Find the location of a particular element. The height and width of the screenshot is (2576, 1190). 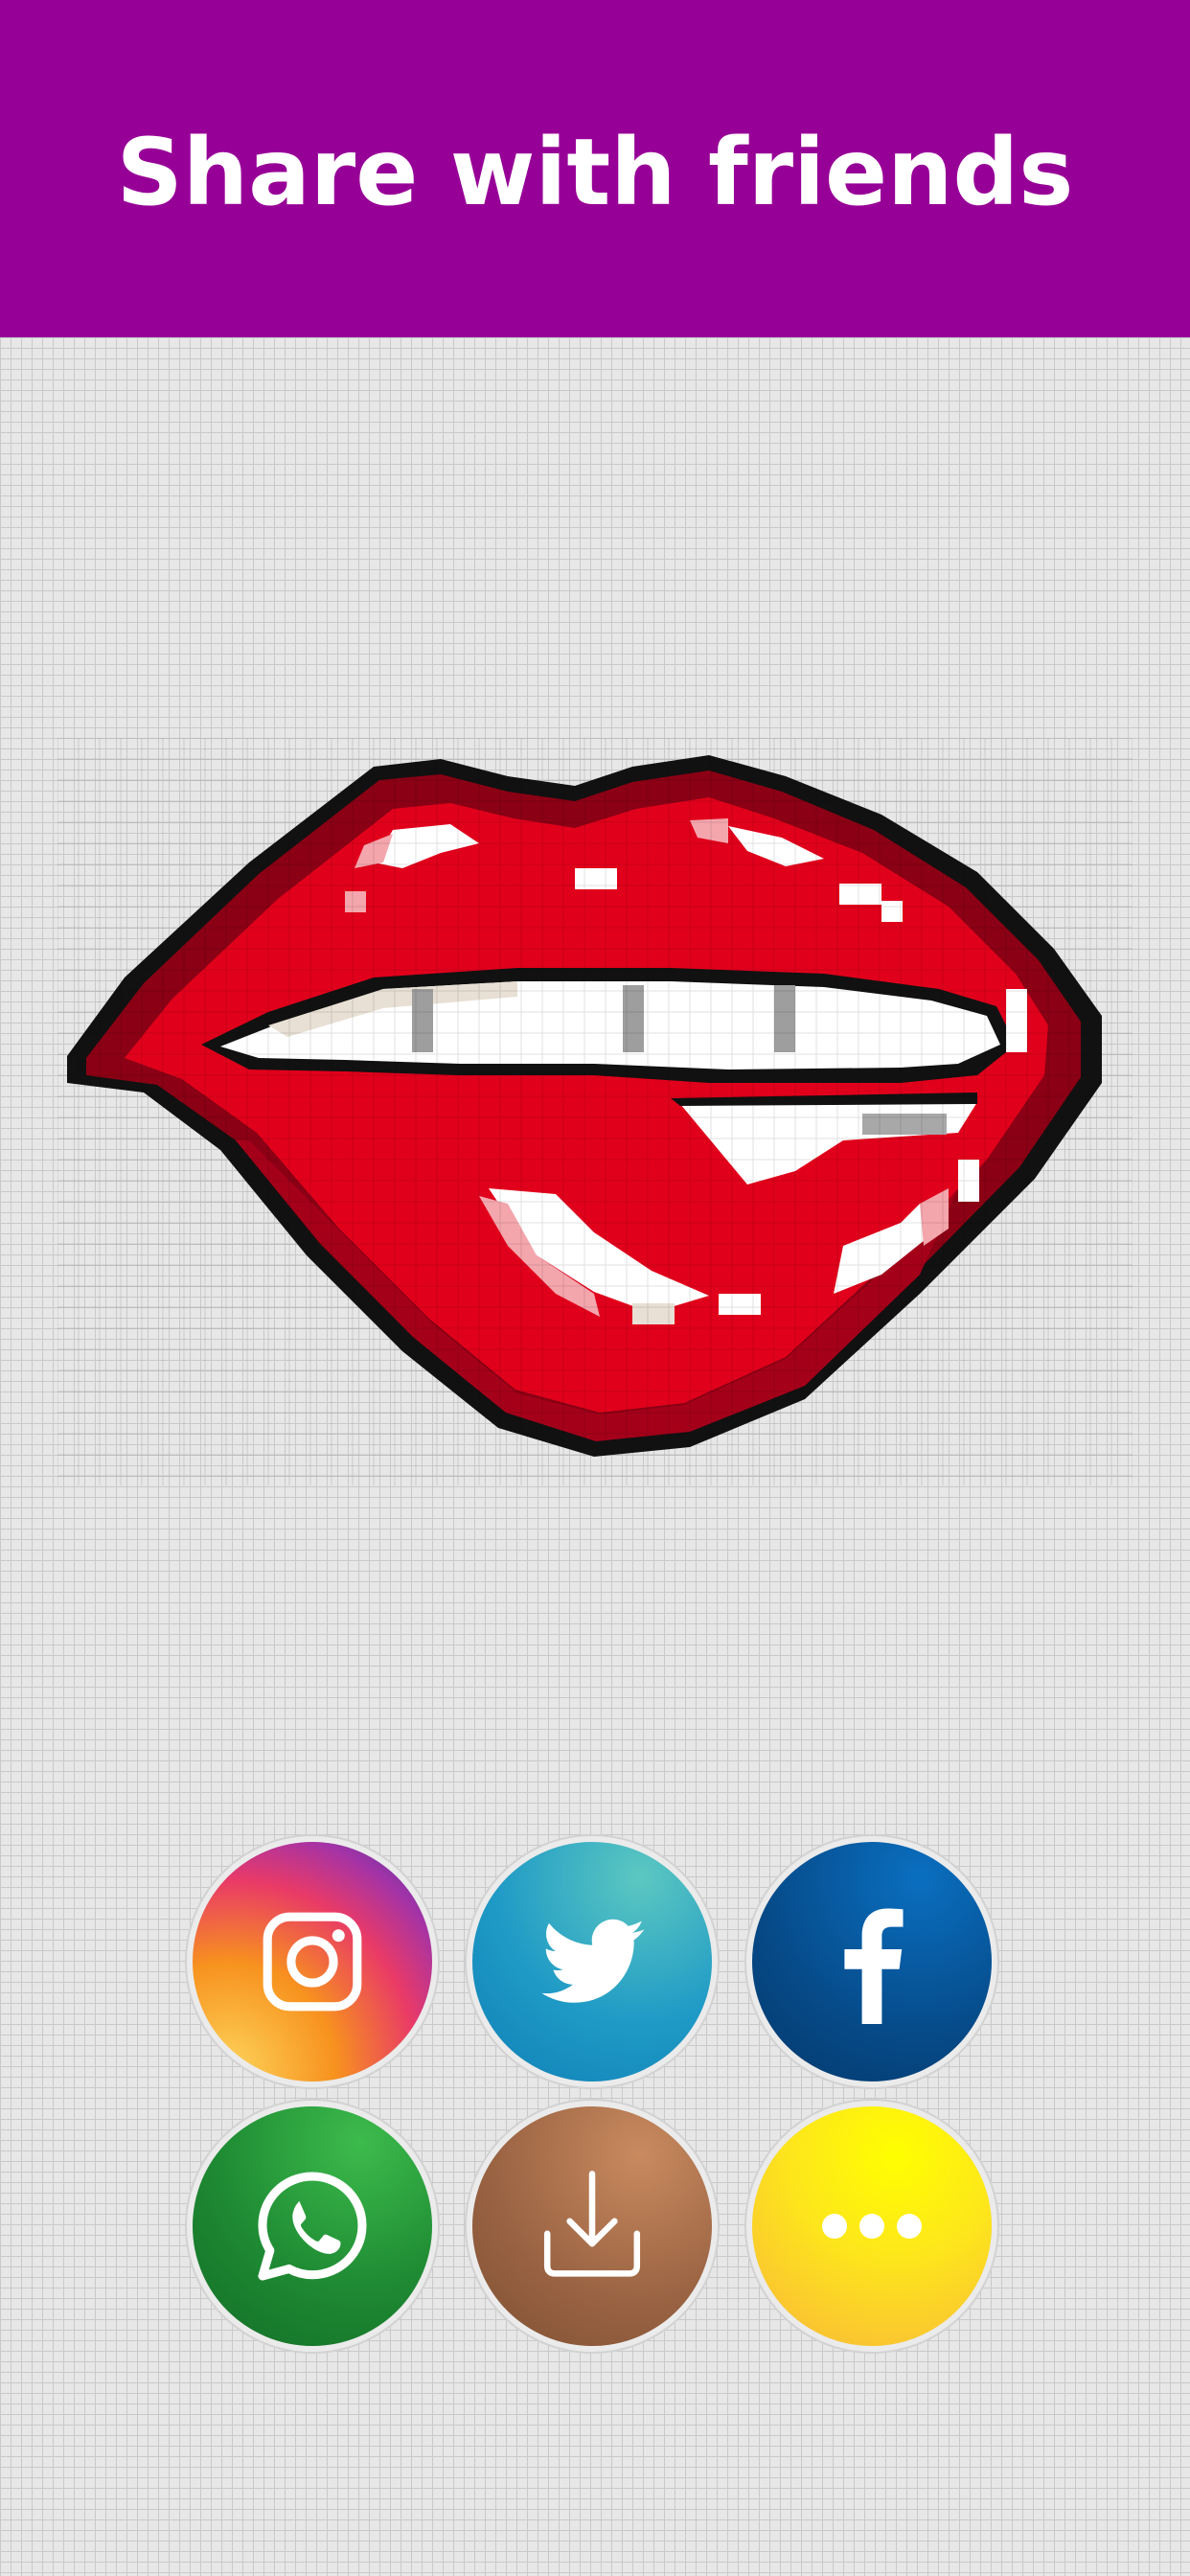

header-bar: Share with friends is located at coordinates (595, 168).